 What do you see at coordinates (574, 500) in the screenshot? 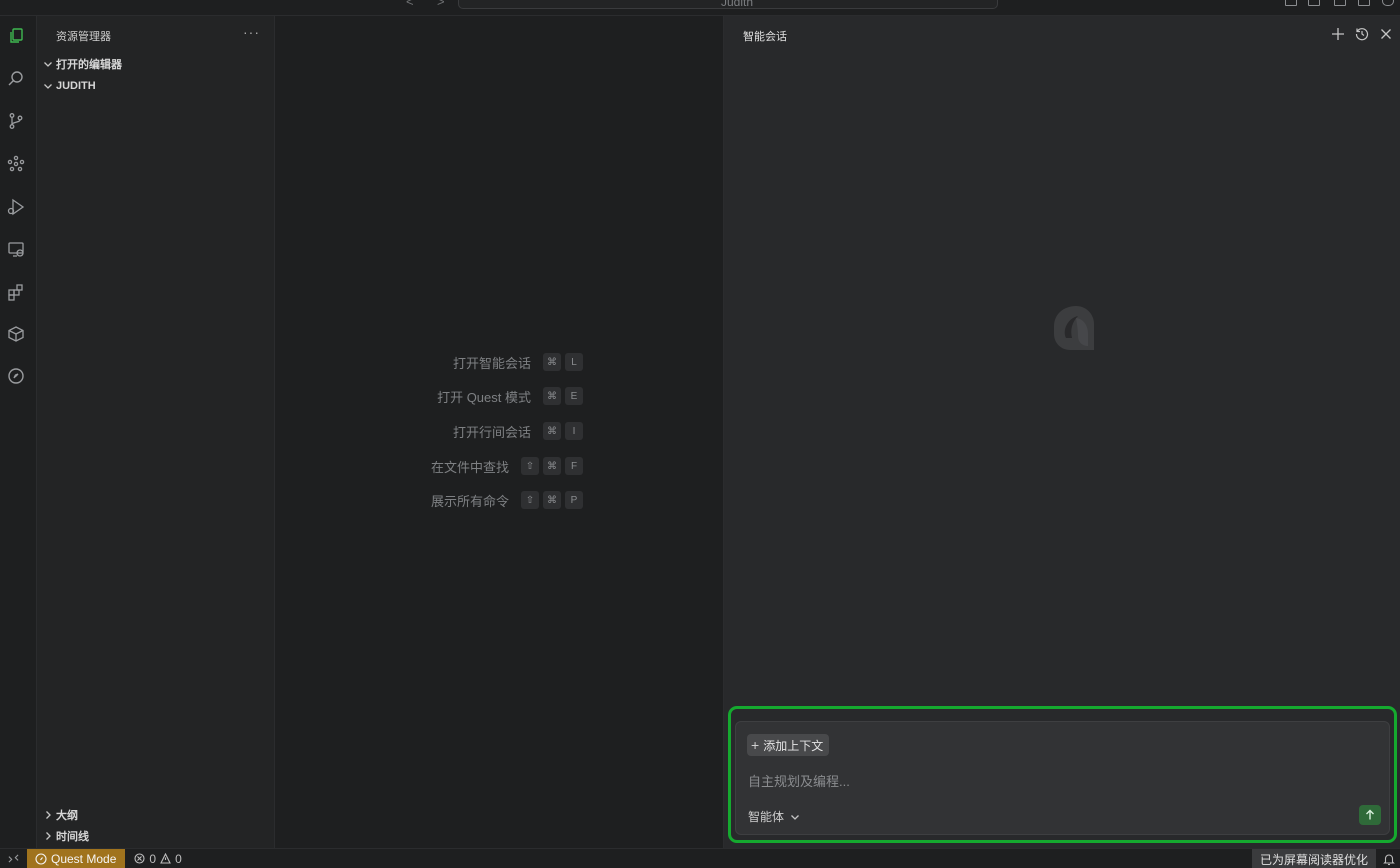
I see `key-cap: P` at bounding box center [574, 500].